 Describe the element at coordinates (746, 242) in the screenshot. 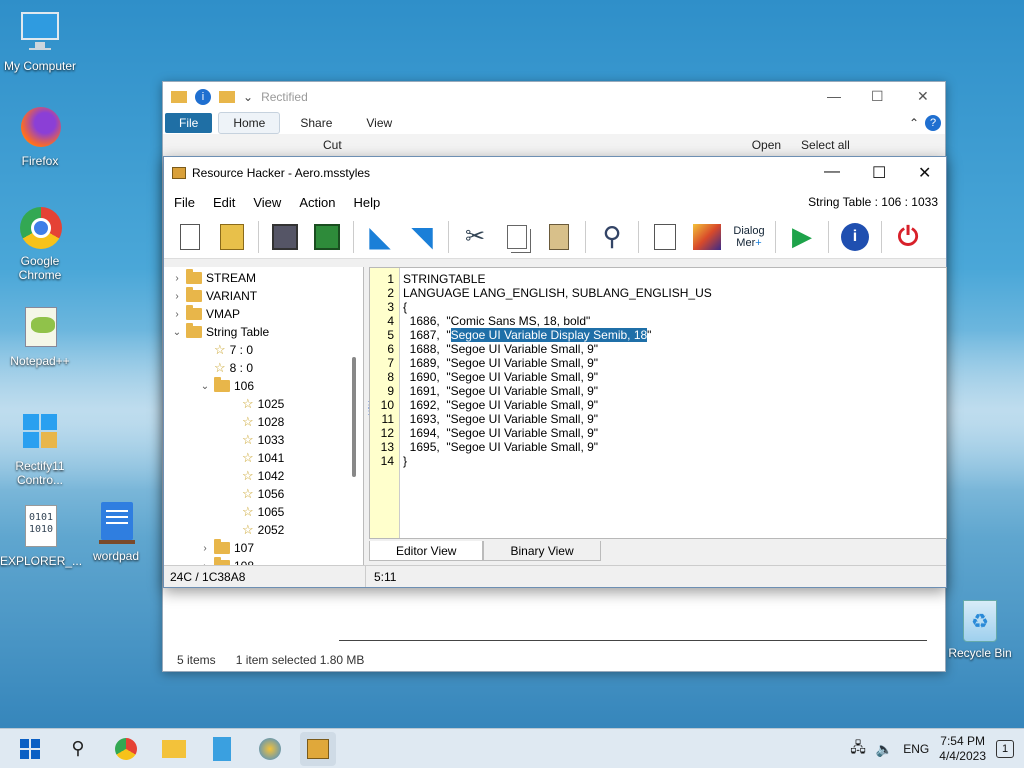

I see `dialog-line-2: Mer` at that location.